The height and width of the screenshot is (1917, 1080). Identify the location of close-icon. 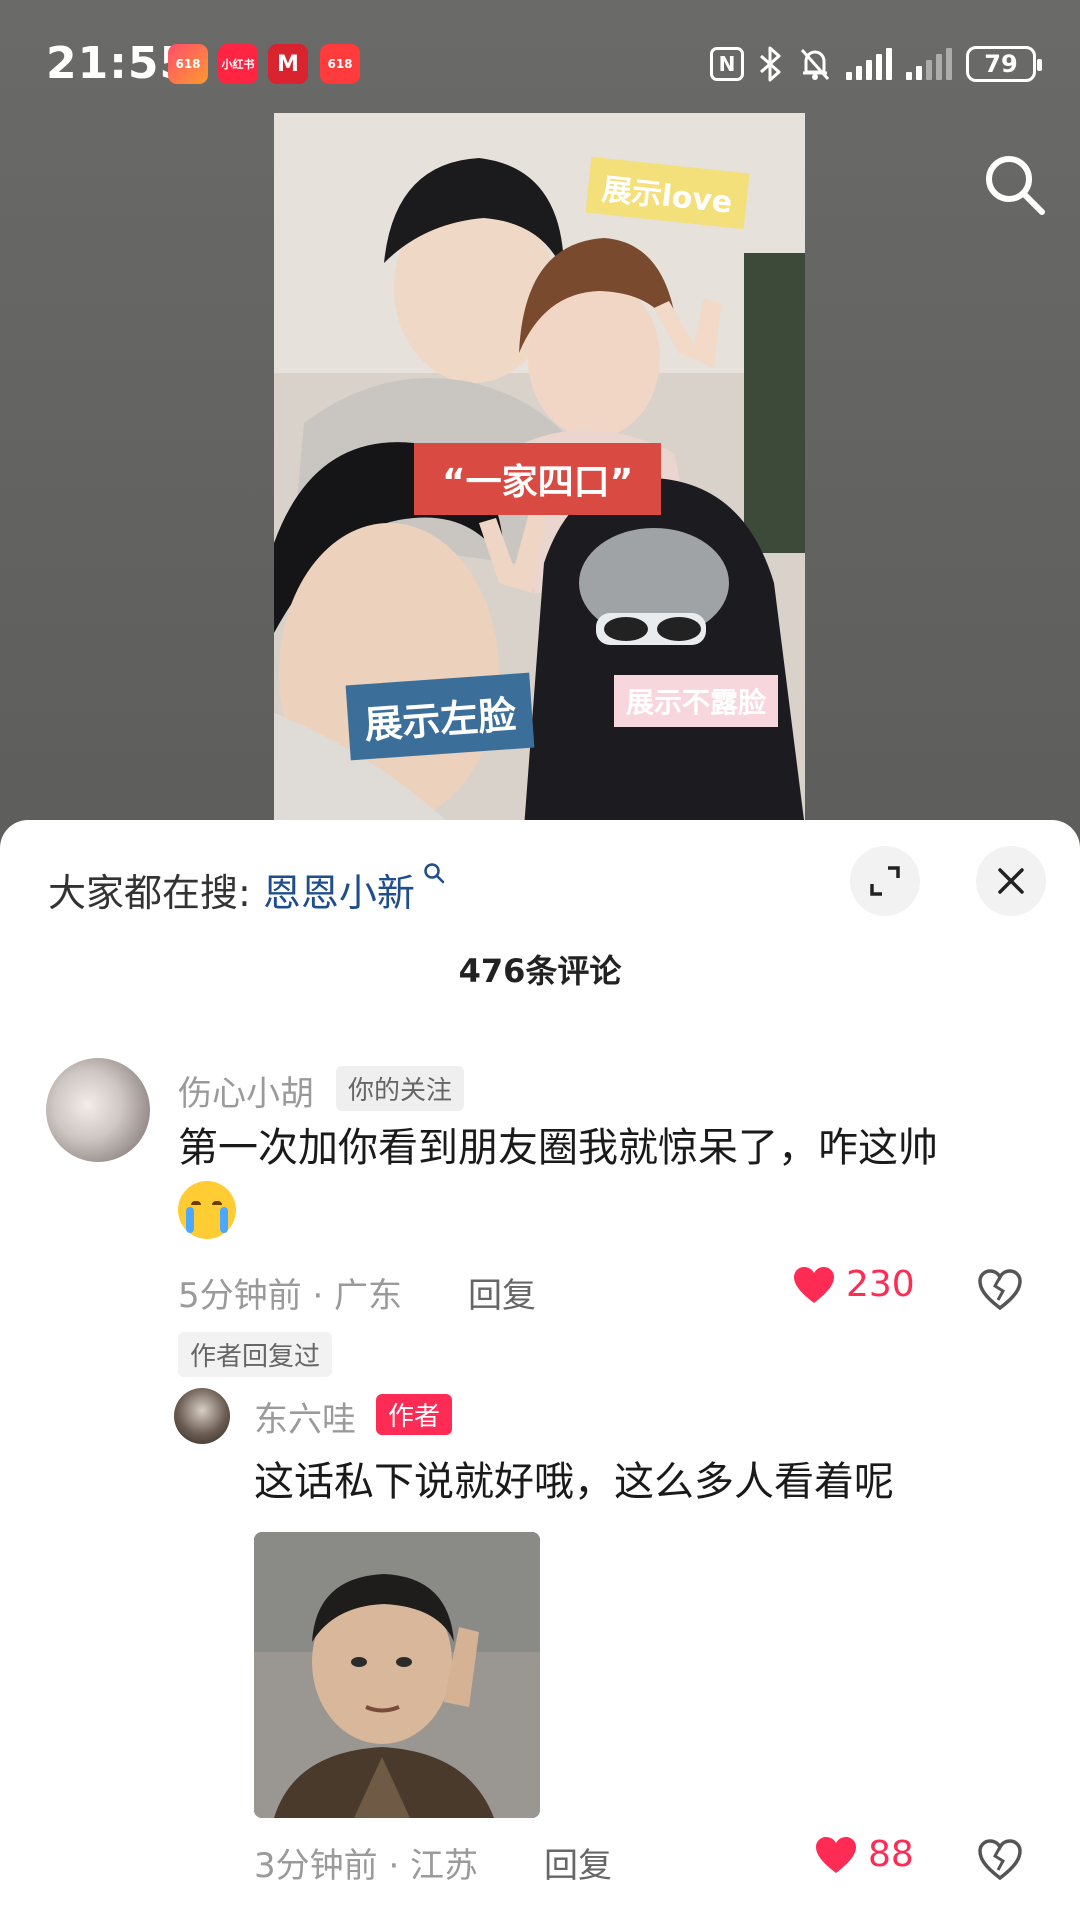
(1011, 881).